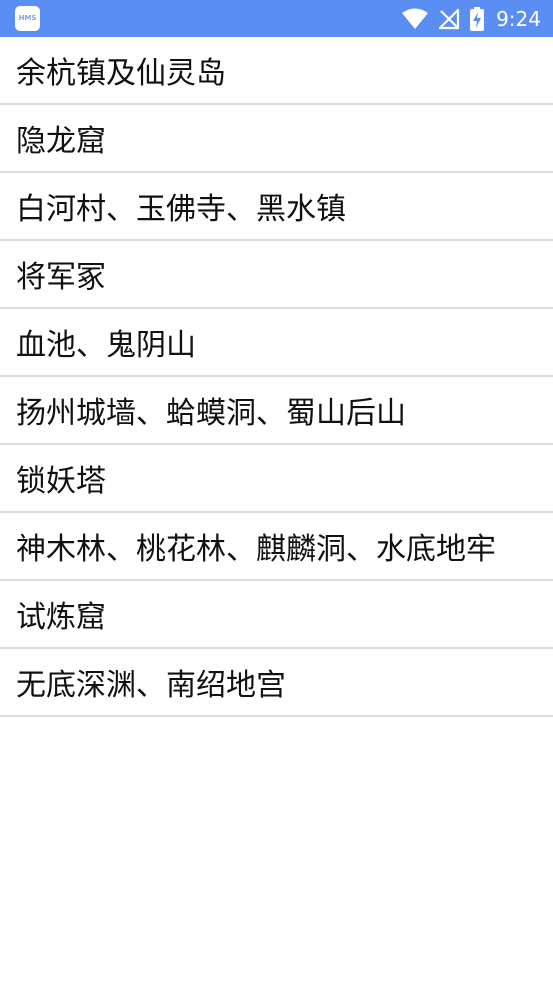 This screenshot has height=983, width=553. What do you see at coordinates (256, 549) in the screenshot?
I see `list-item-label: 神木林、桃花林、麒麟洞、水底地牢` at bounding box center [256, 549].